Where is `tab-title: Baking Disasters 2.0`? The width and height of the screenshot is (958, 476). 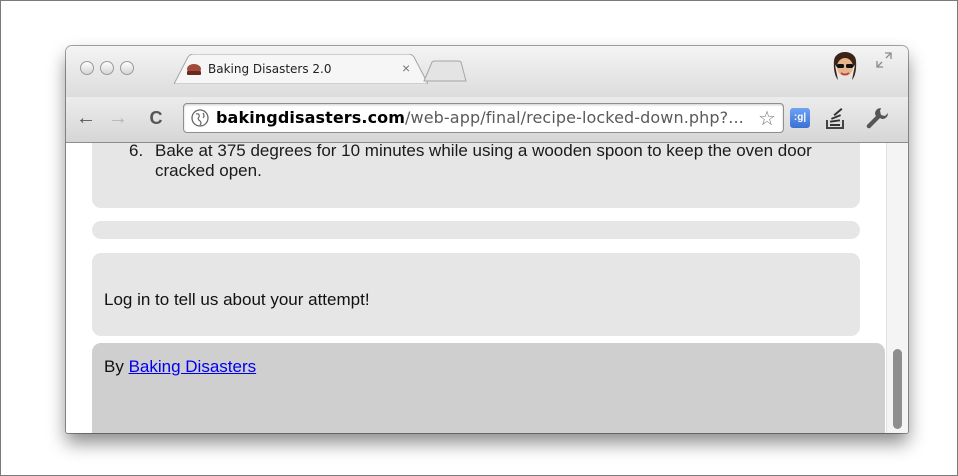 tab-title: Baking Disasters 2.0 is located at coordinates (270, 69).